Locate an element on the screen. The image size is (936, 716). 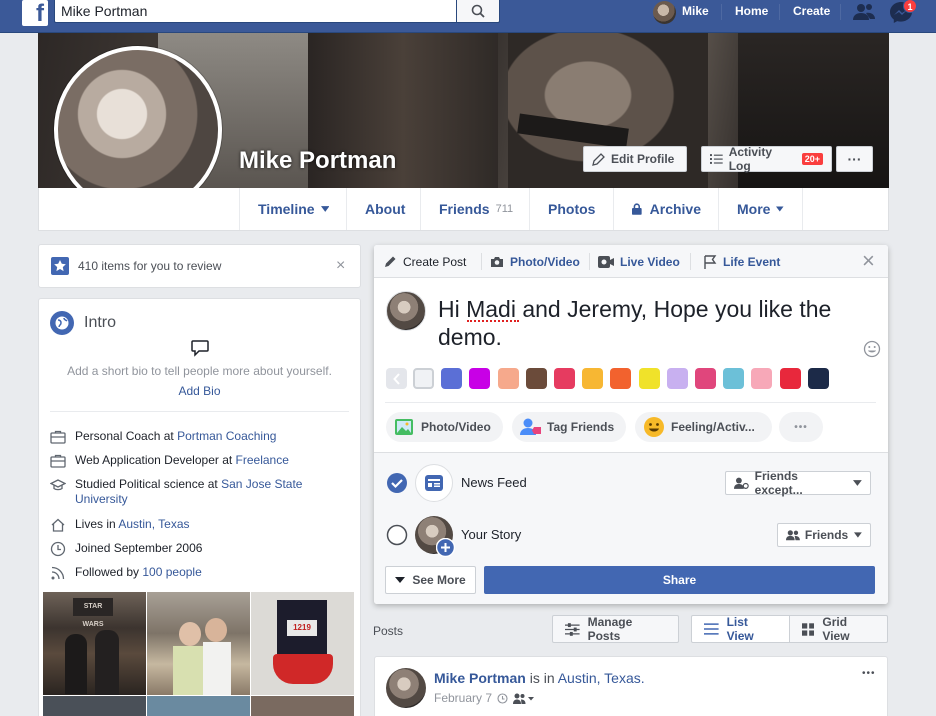
tag-friends-chip: Tag Friends is located at coordinates (569, 427).